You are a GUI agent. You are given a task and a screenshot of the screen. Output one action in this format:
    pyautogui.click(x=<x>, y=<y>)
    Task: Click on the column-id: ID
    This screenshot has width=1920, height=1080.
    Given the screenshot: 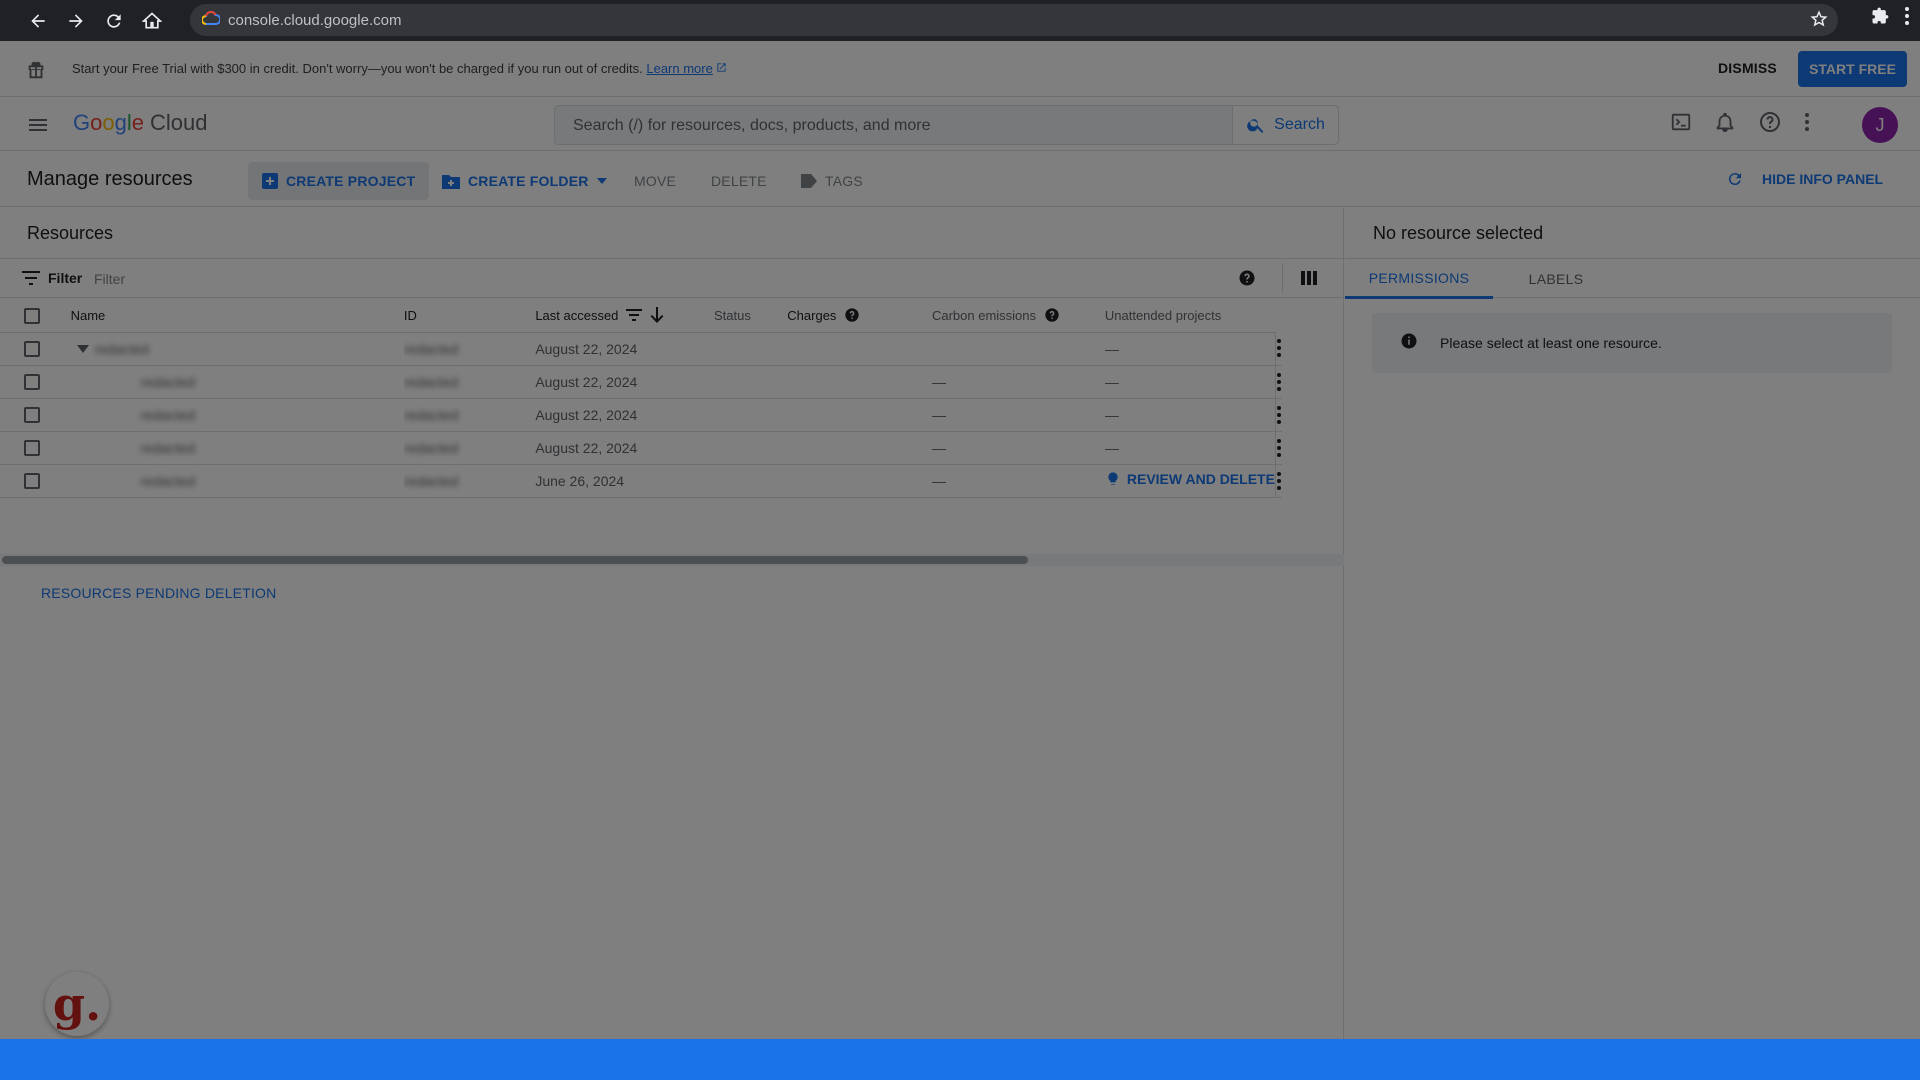 What is the action you would take?
    pyautogui.click(x=469, y=316)
    